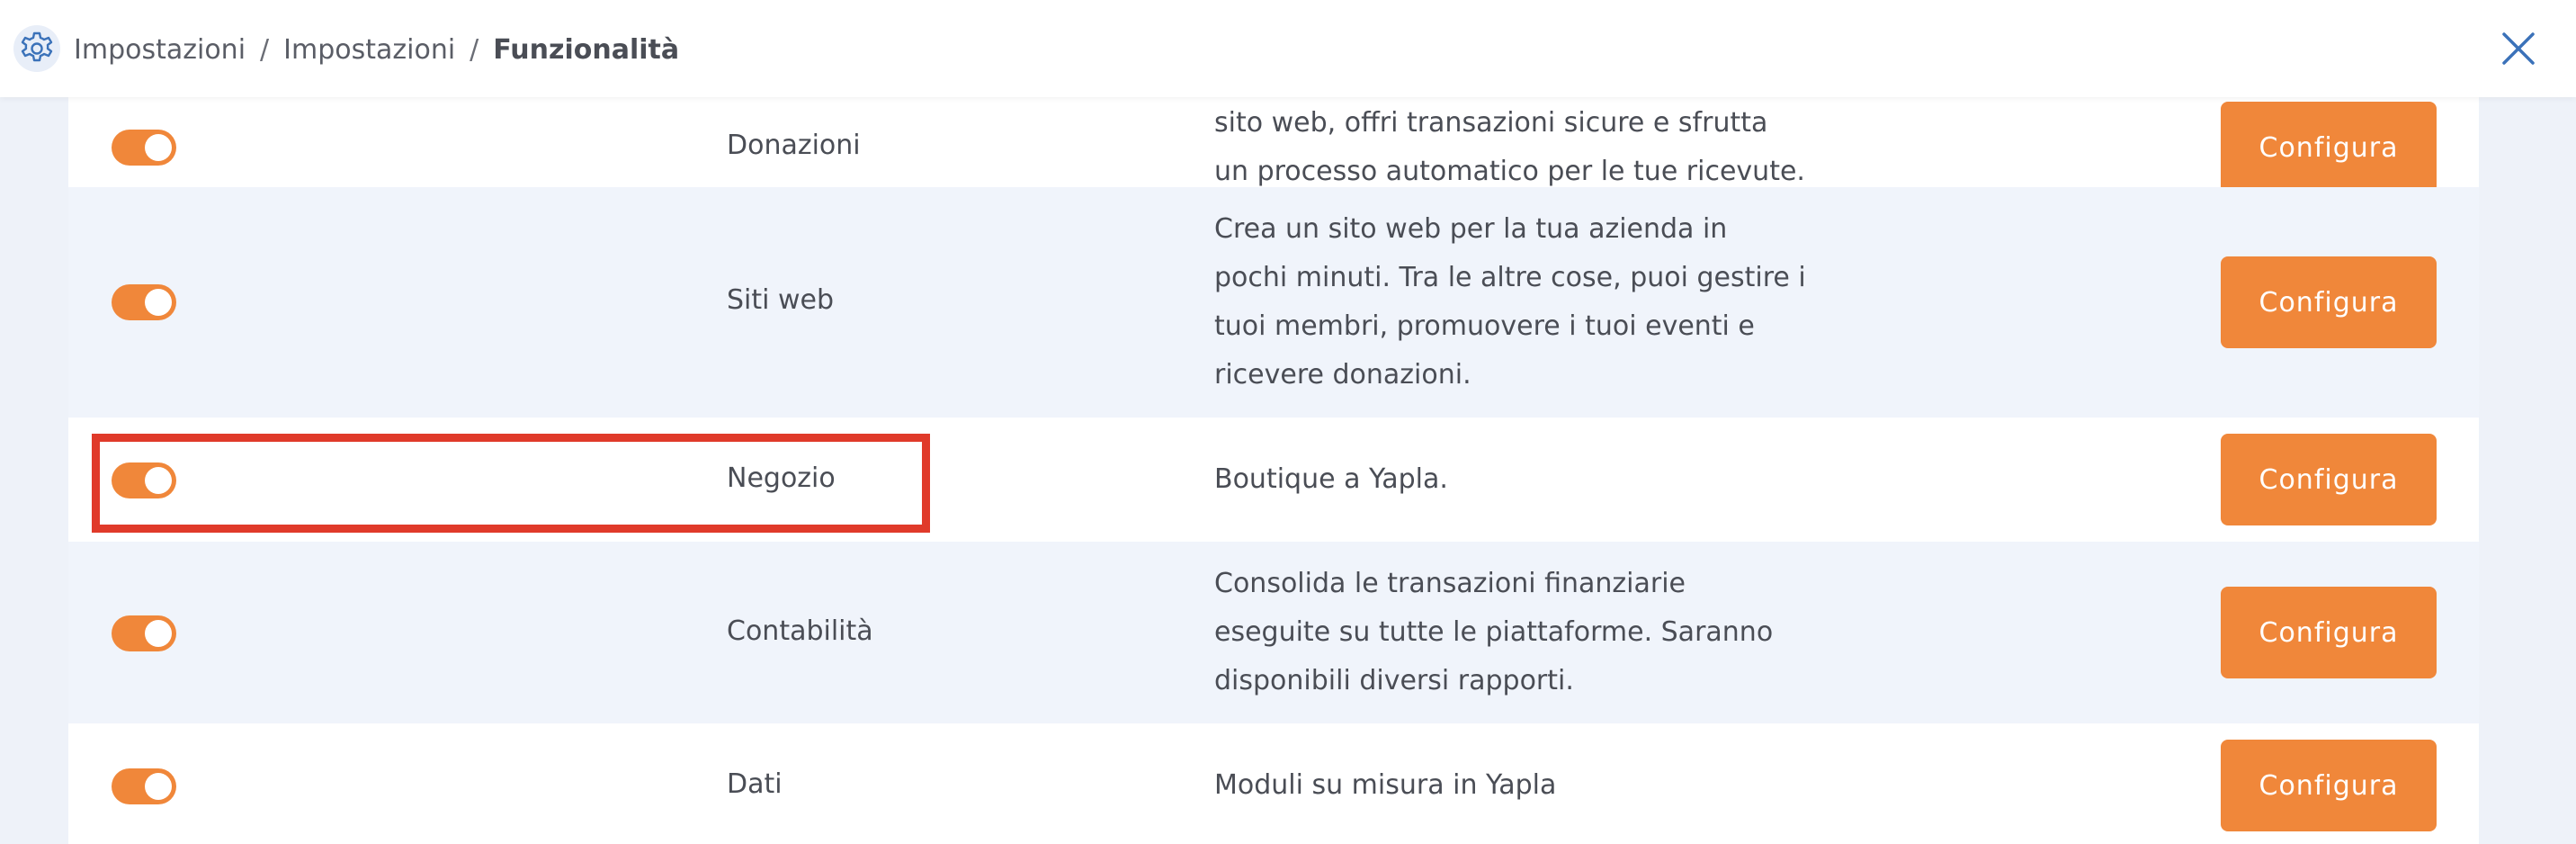 This screenshot has height=844, width=2576. What do you see at coordinates (2518, 48) in the screenshot?
I see `close-icon` at bounding box center [2518, 48].